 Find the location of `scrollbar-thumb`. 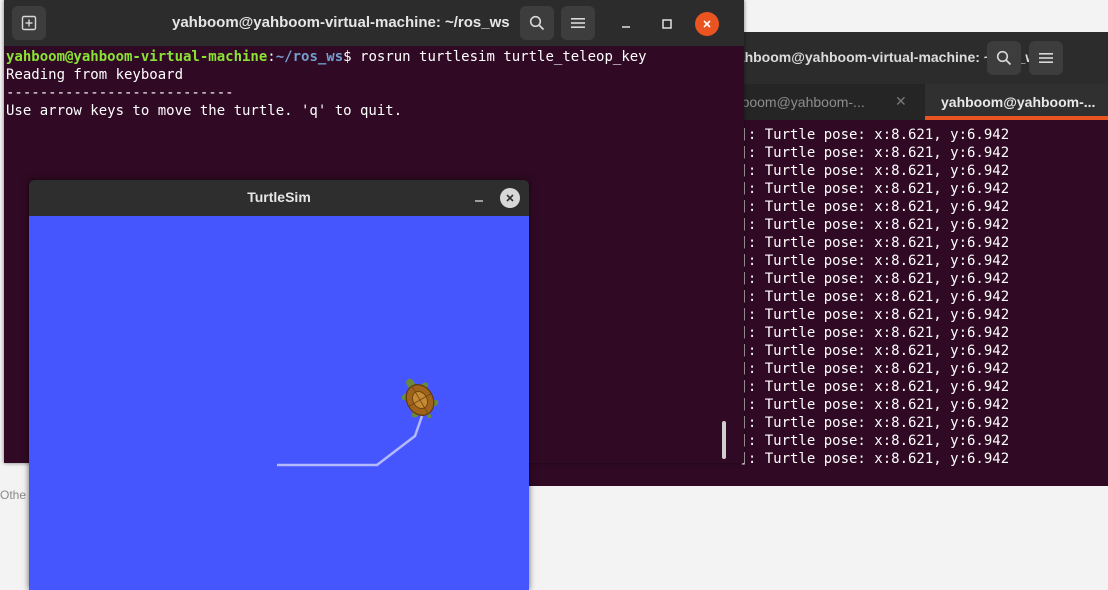

scrollbar-thumb is located at coordinates (724, 440).